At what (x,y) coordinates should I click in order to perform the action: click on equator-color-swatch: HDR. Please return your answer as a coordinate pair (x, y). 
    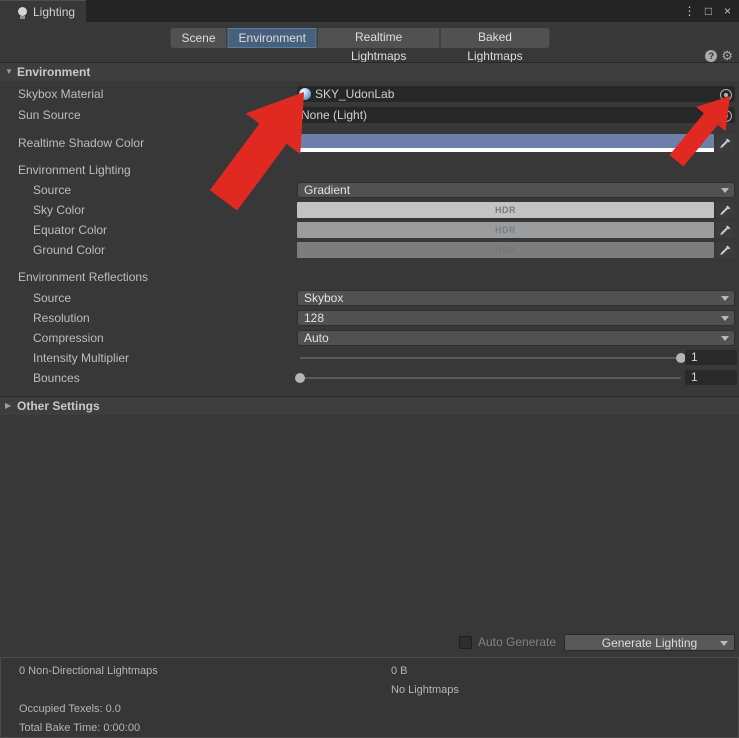
    Looking at the image, I should click on (505, 230).